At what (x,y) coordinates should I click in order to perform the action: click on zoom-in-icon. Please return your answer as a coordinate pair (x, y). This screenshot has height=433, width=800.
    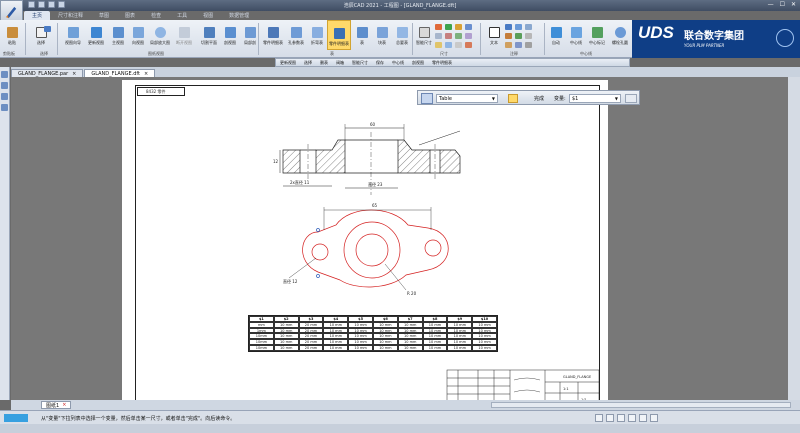
    Looking at the image, I should click on (599, 418).